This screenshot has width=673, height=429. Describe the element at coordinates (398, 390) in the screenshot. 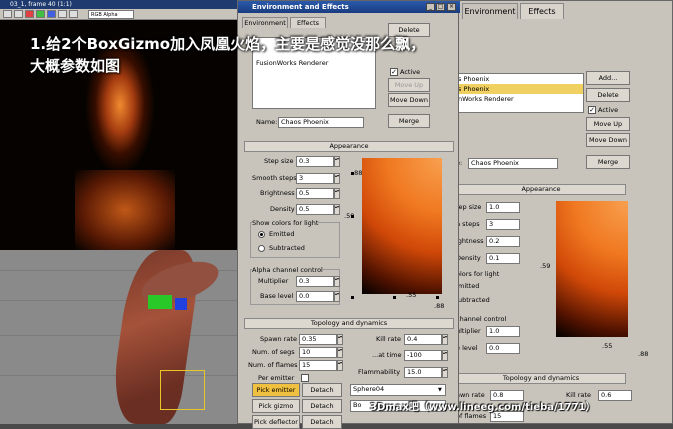

I see `emitter-dropdown: Sphere04 ▼` at that location.